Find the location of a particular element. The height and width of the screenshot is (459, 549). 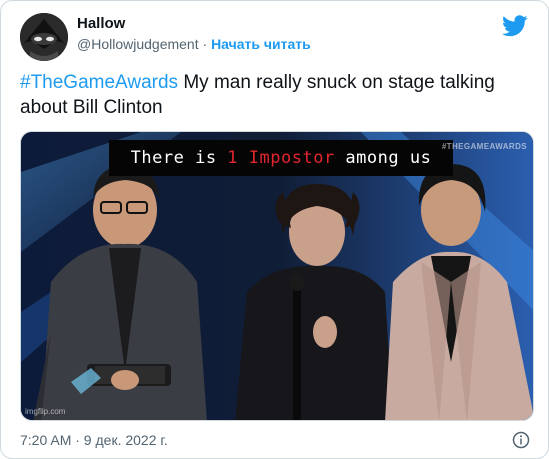

follow-link: Начать читать is located at coordinates (261, 44).